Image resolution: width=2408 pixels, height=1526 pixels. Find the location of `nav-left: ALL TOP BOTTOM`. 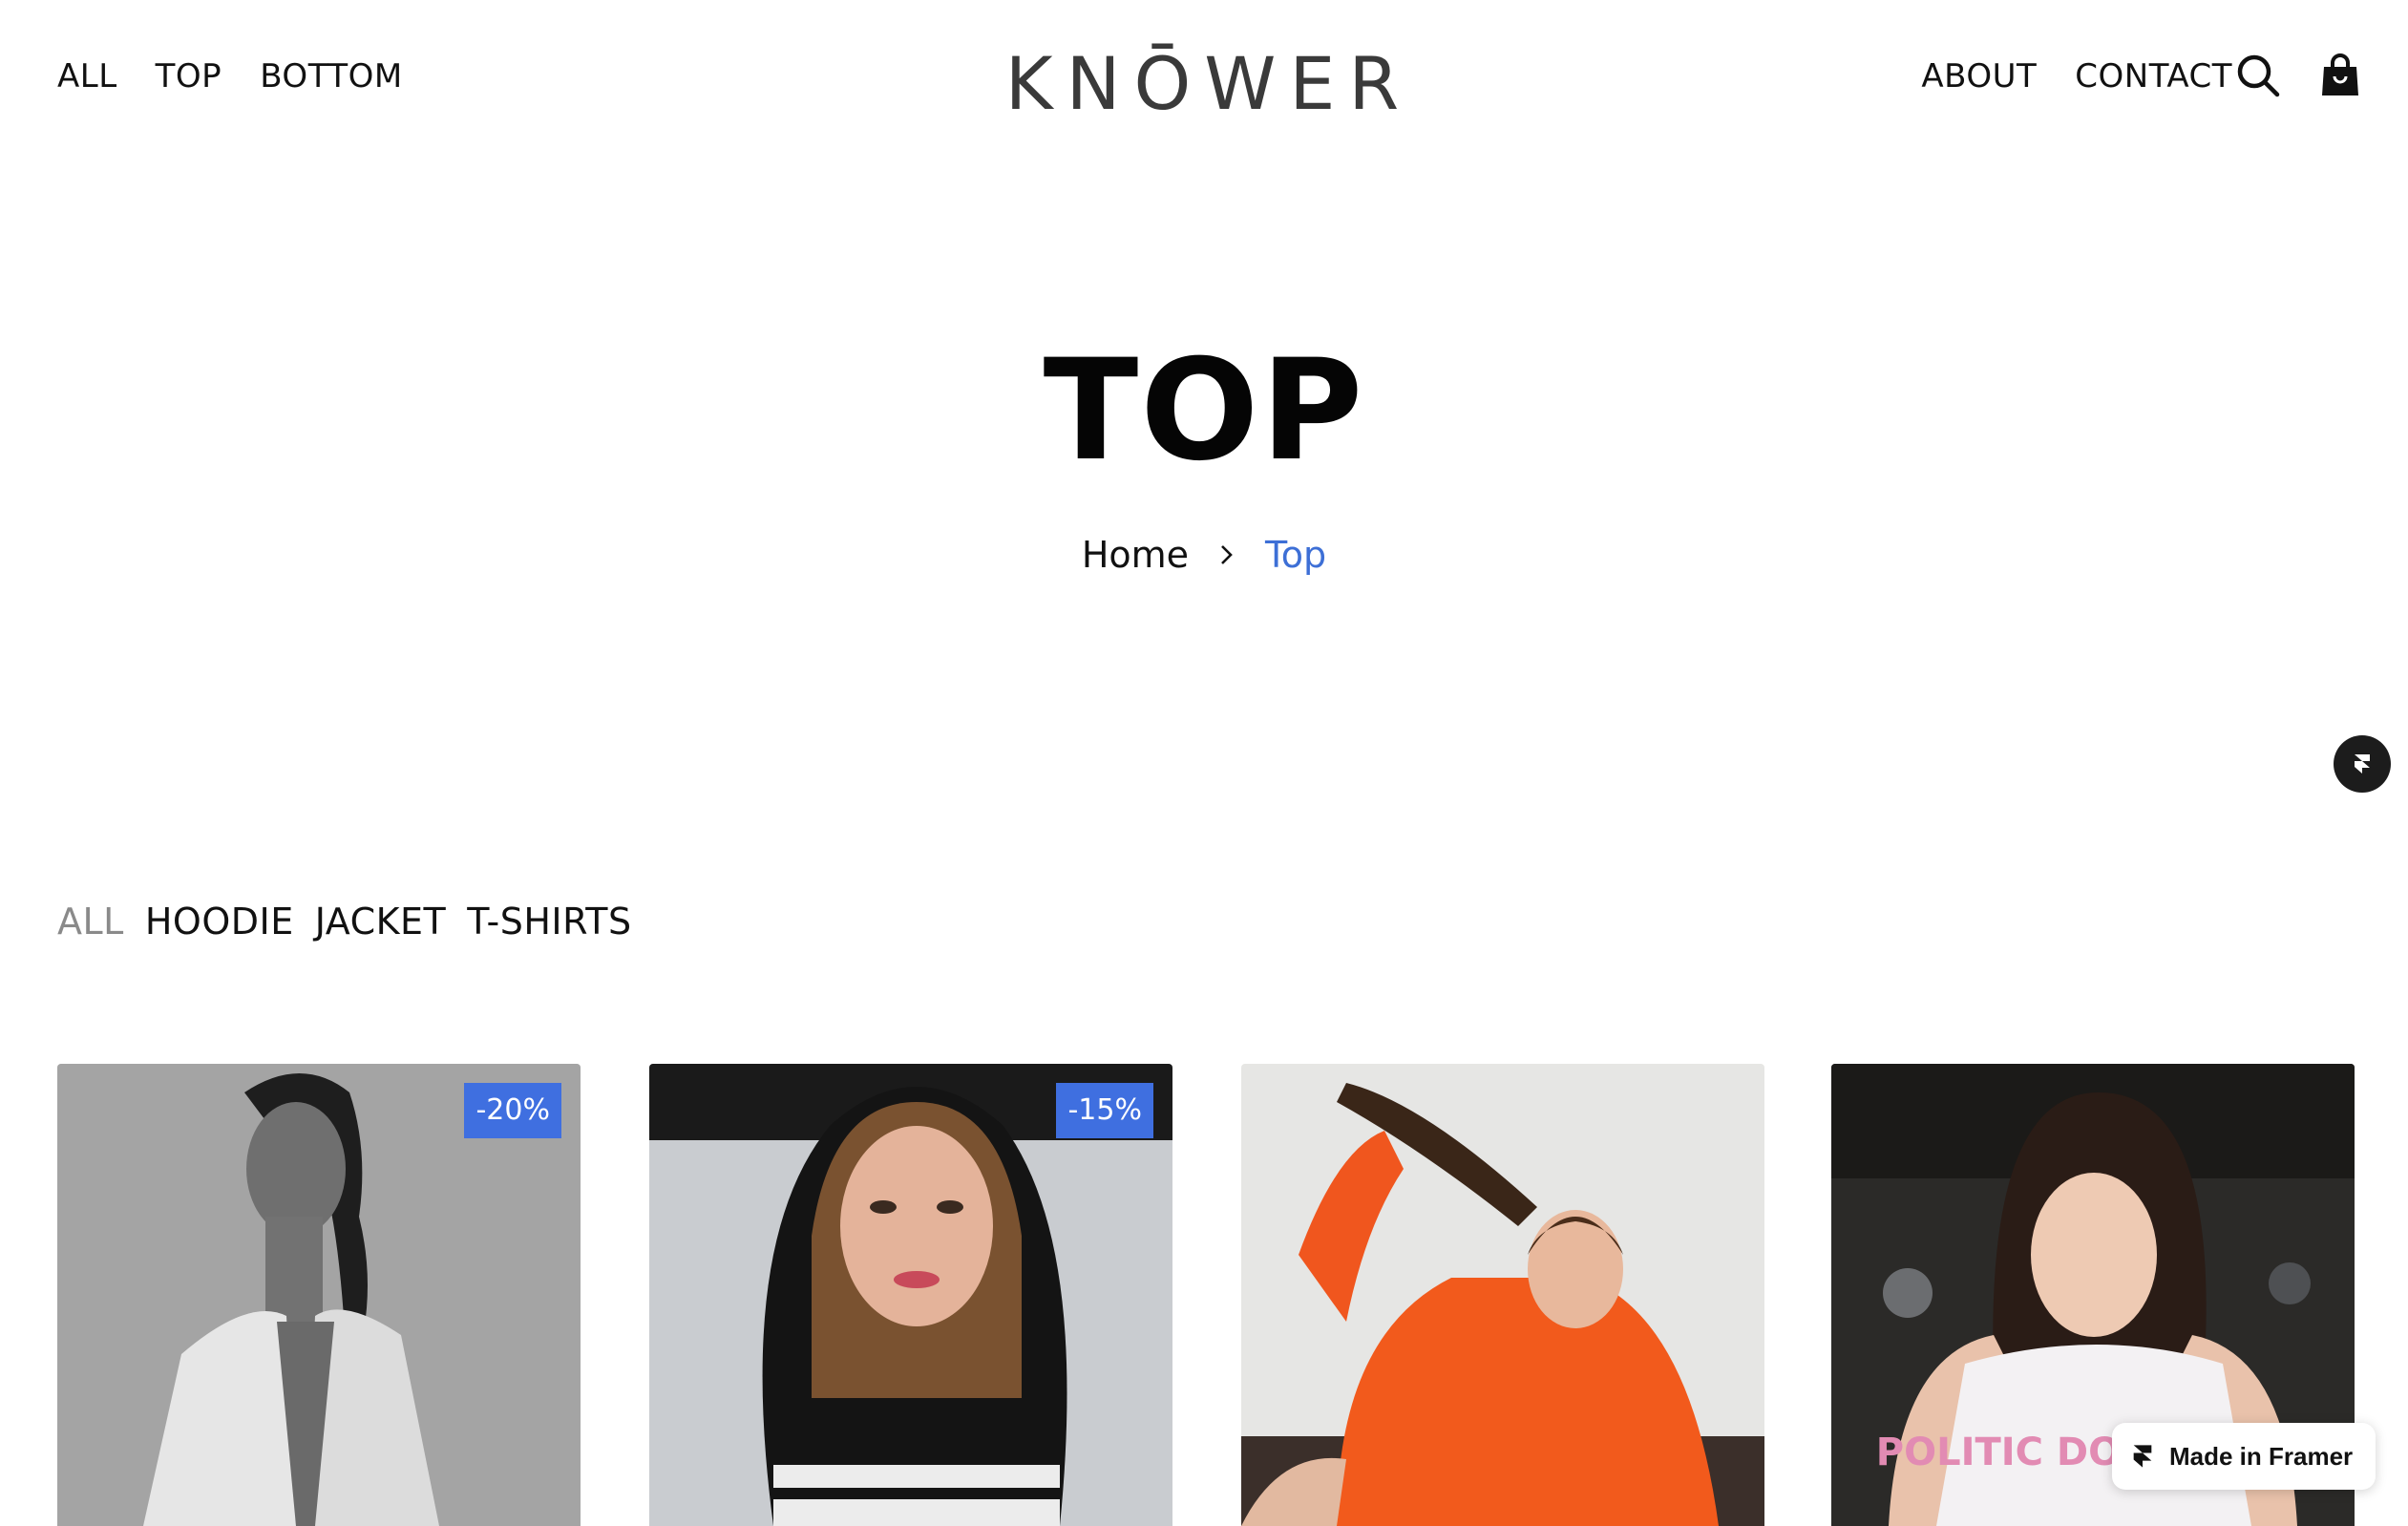

nav-left: ALL TOP BOTTOM is located at coordinates (230, 76).